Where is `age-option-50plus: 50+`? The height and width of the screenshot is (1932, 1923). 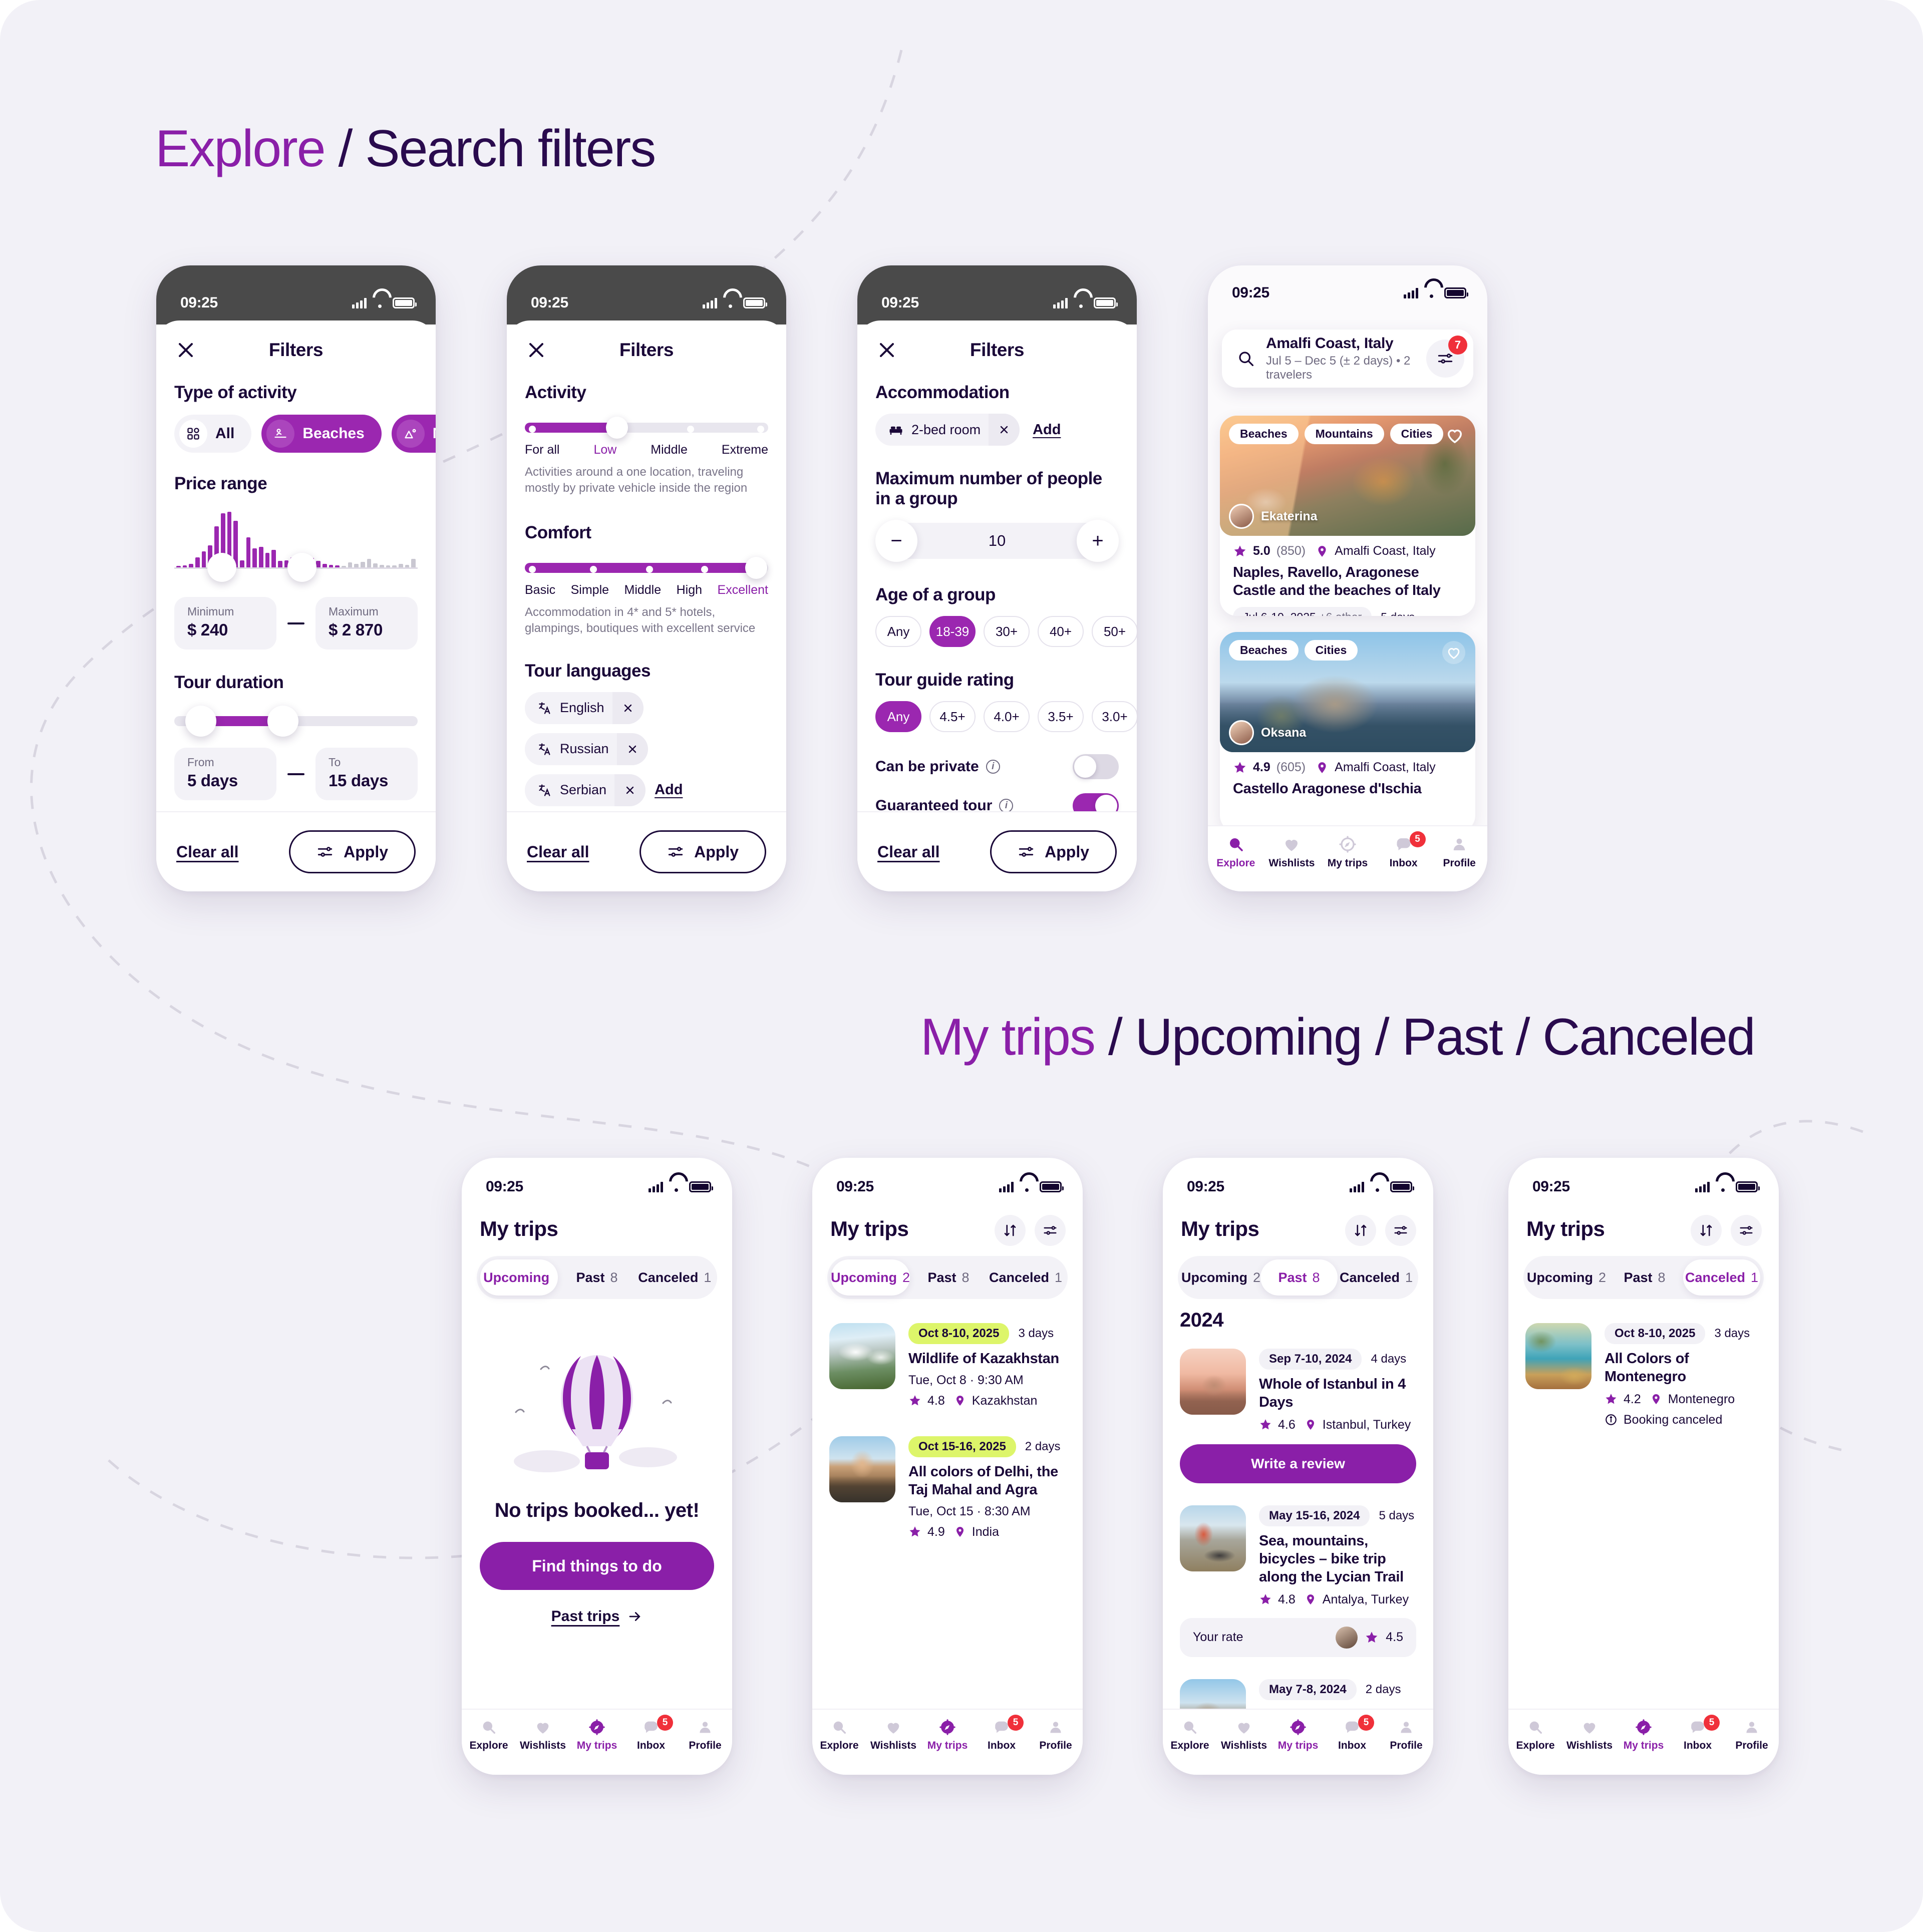
age-option-50plus: 50+ is located at coordinates (1114, 632).